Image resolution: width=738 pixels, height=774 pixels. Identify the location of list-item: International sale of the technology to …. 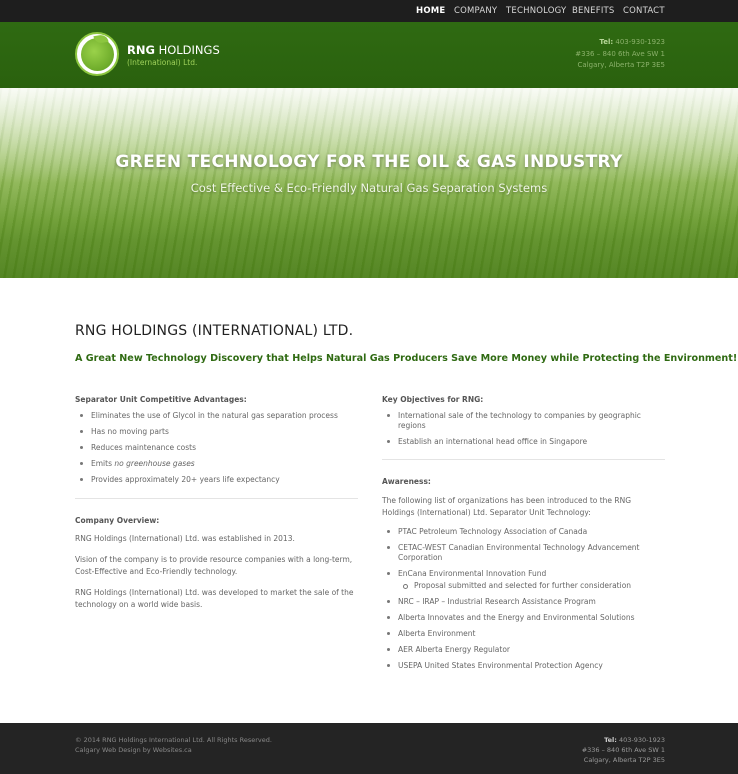
(523, 420).